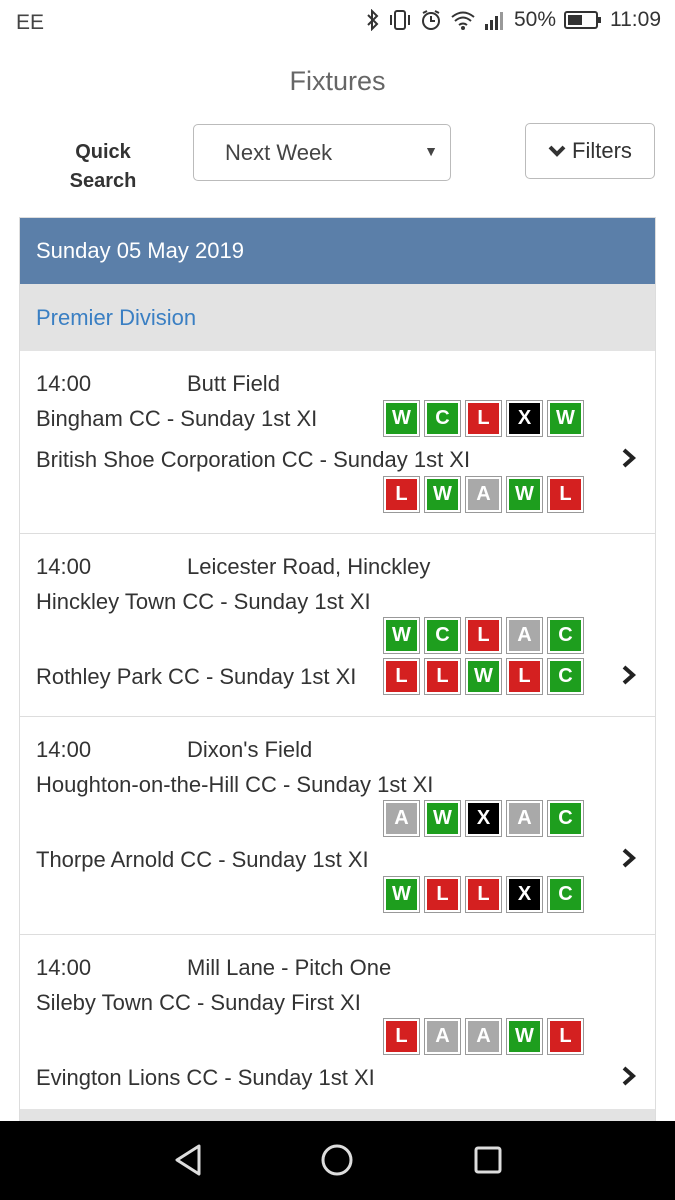 The image size is (675, 1200). Describe the element at coordinates (198, 1002) in the screenshot. I see `home-team: Sileby Town CC - Sunday First XI` at that location.